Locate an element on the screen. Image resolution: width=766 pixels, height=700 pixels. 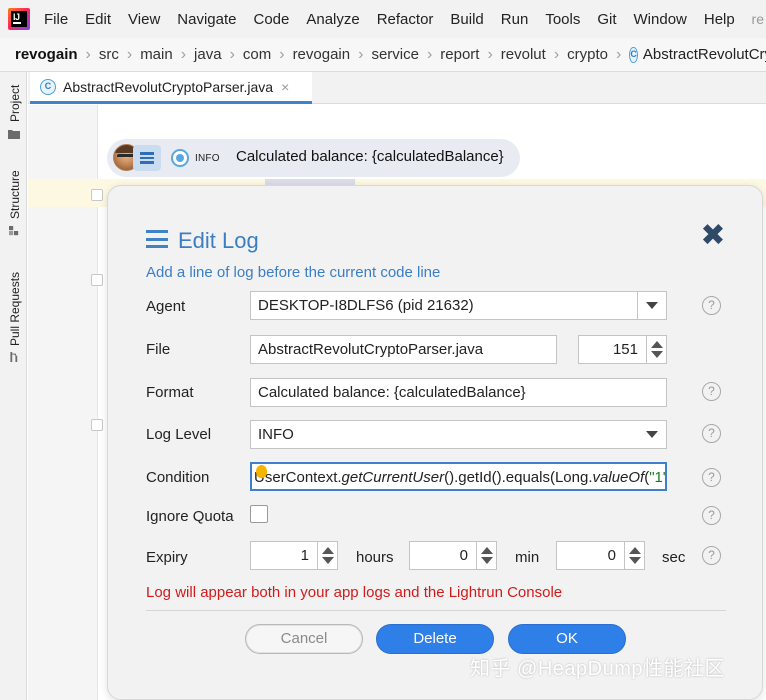
menu-build: Build is located at coordinates (466, 19).